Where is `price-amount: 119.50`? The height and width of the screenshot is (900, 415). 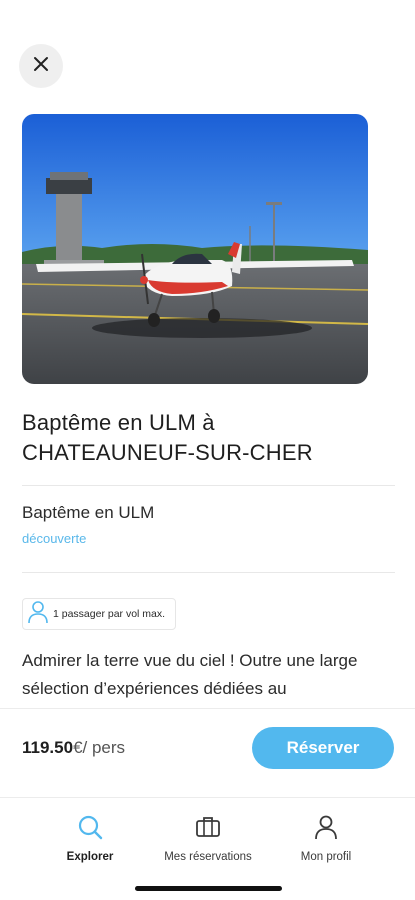 price-amount: 119.50 is located at coordinates (48, 747).